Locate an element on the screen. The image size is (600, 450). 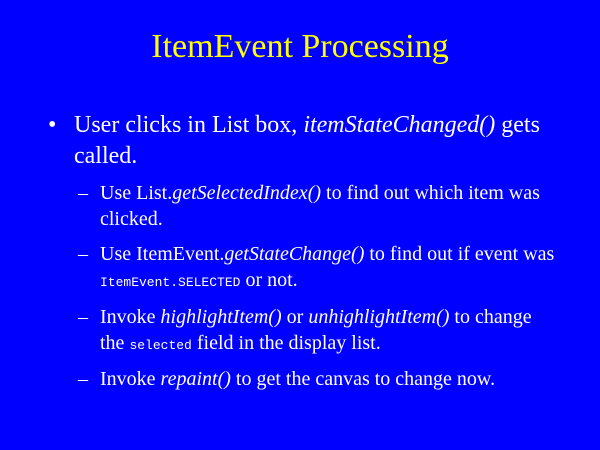
method-name: itemStateChanged() is located at coordinates (399, 125).